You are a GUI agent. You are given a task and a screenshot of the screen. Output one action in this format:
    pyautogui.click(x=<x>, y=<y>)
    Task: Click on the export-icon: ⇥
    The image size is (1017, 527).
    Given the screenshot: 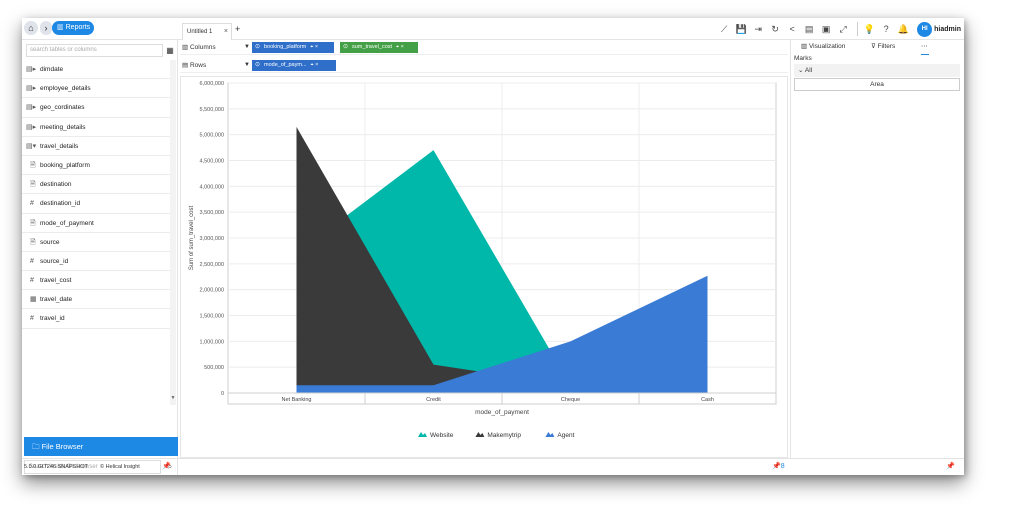 What is the action you would take?
    pyautogui.click(x=758, y=29)
    